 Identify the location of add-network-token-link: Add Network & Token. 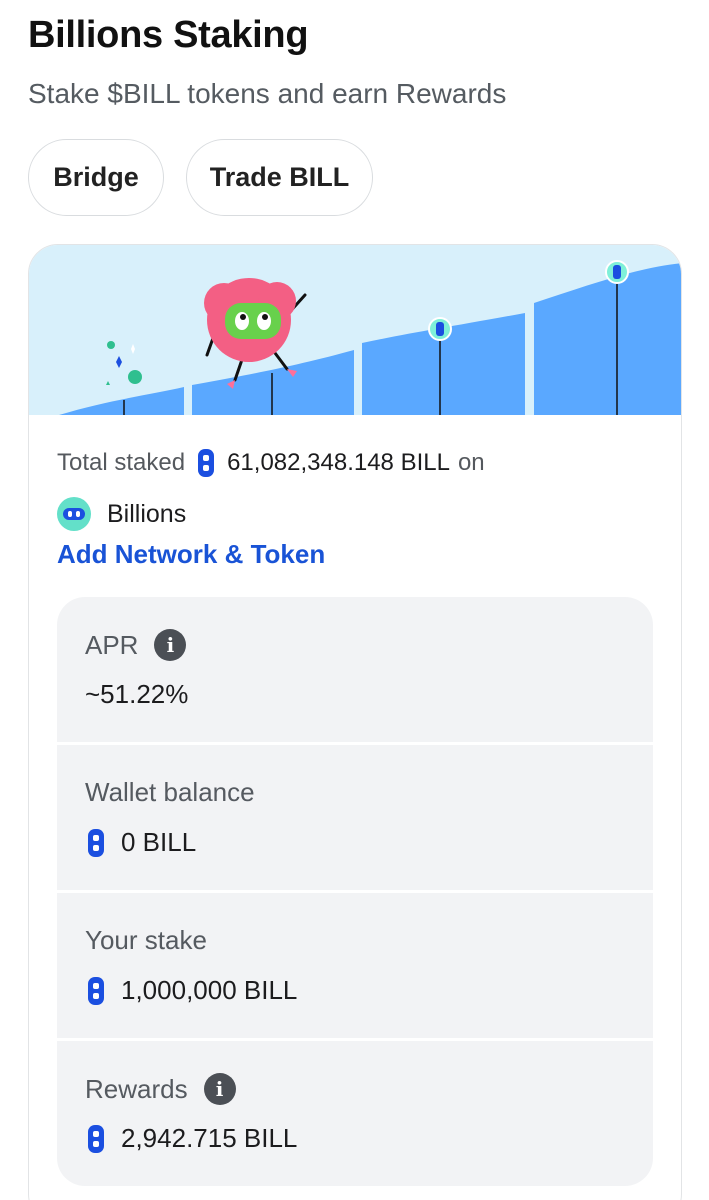
(191, 554).